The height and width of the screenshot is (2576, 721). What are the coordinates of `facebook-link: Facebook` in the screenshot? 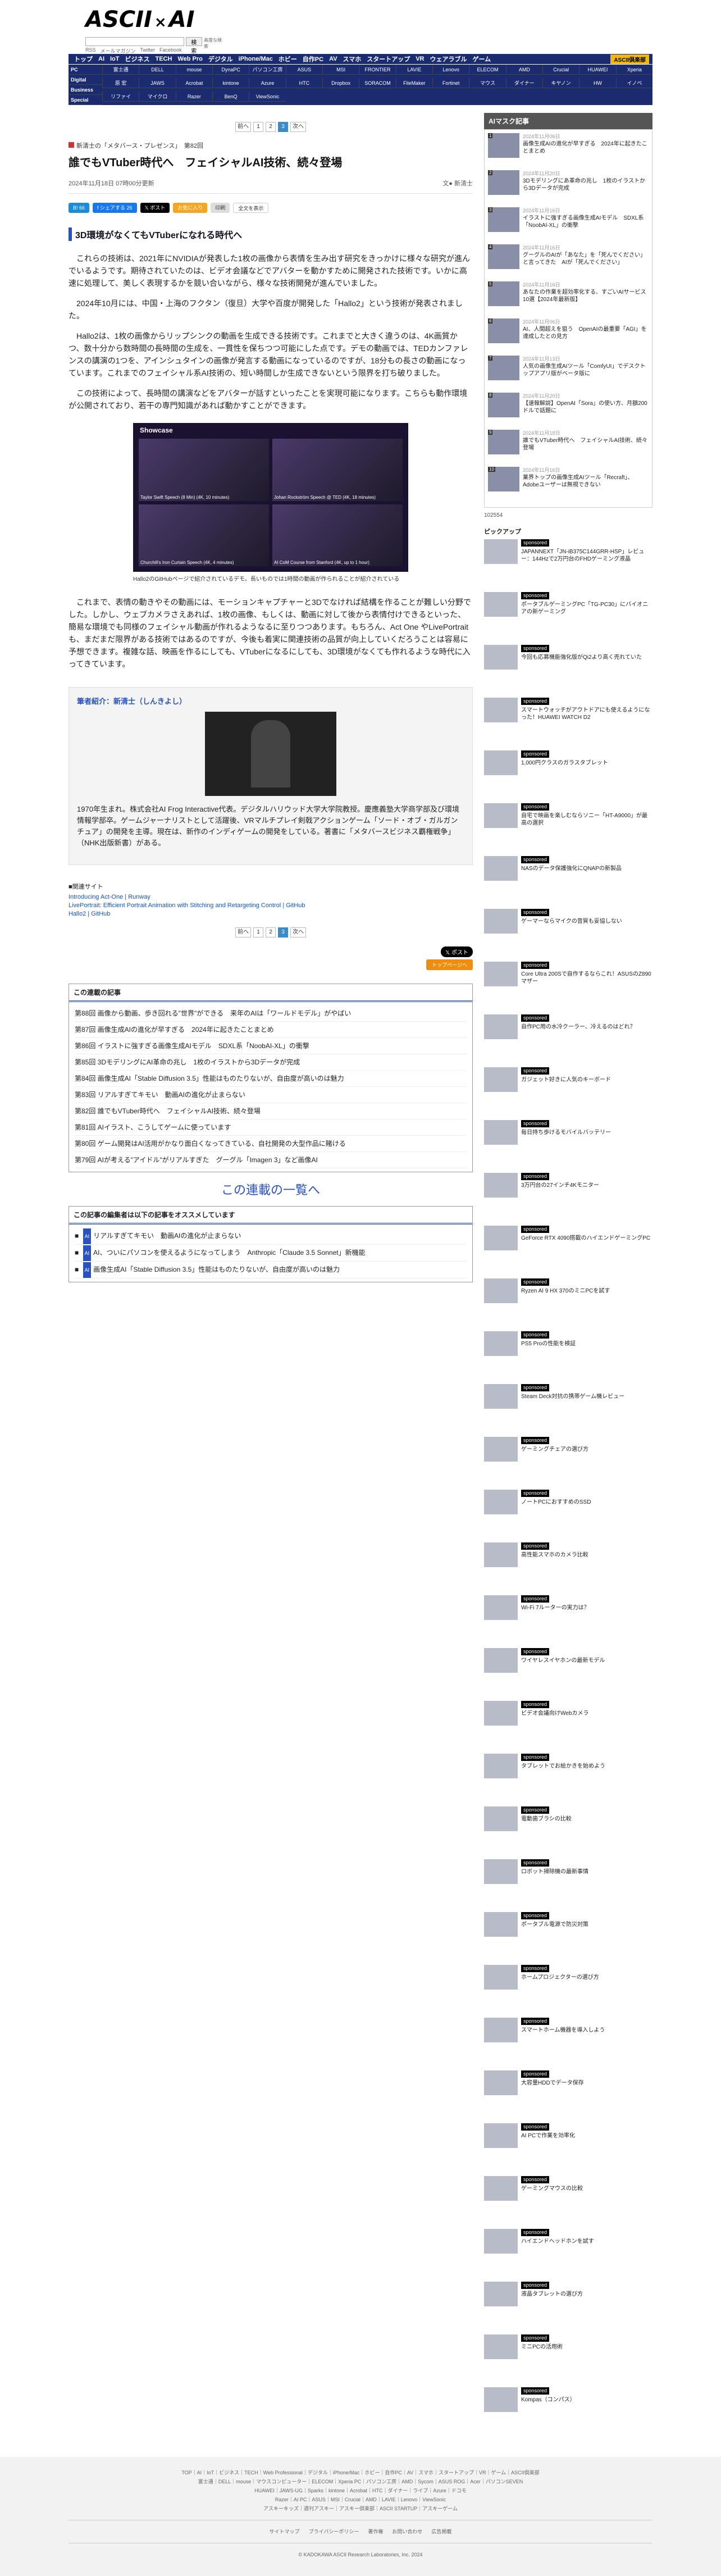 It's located at (171, 50).